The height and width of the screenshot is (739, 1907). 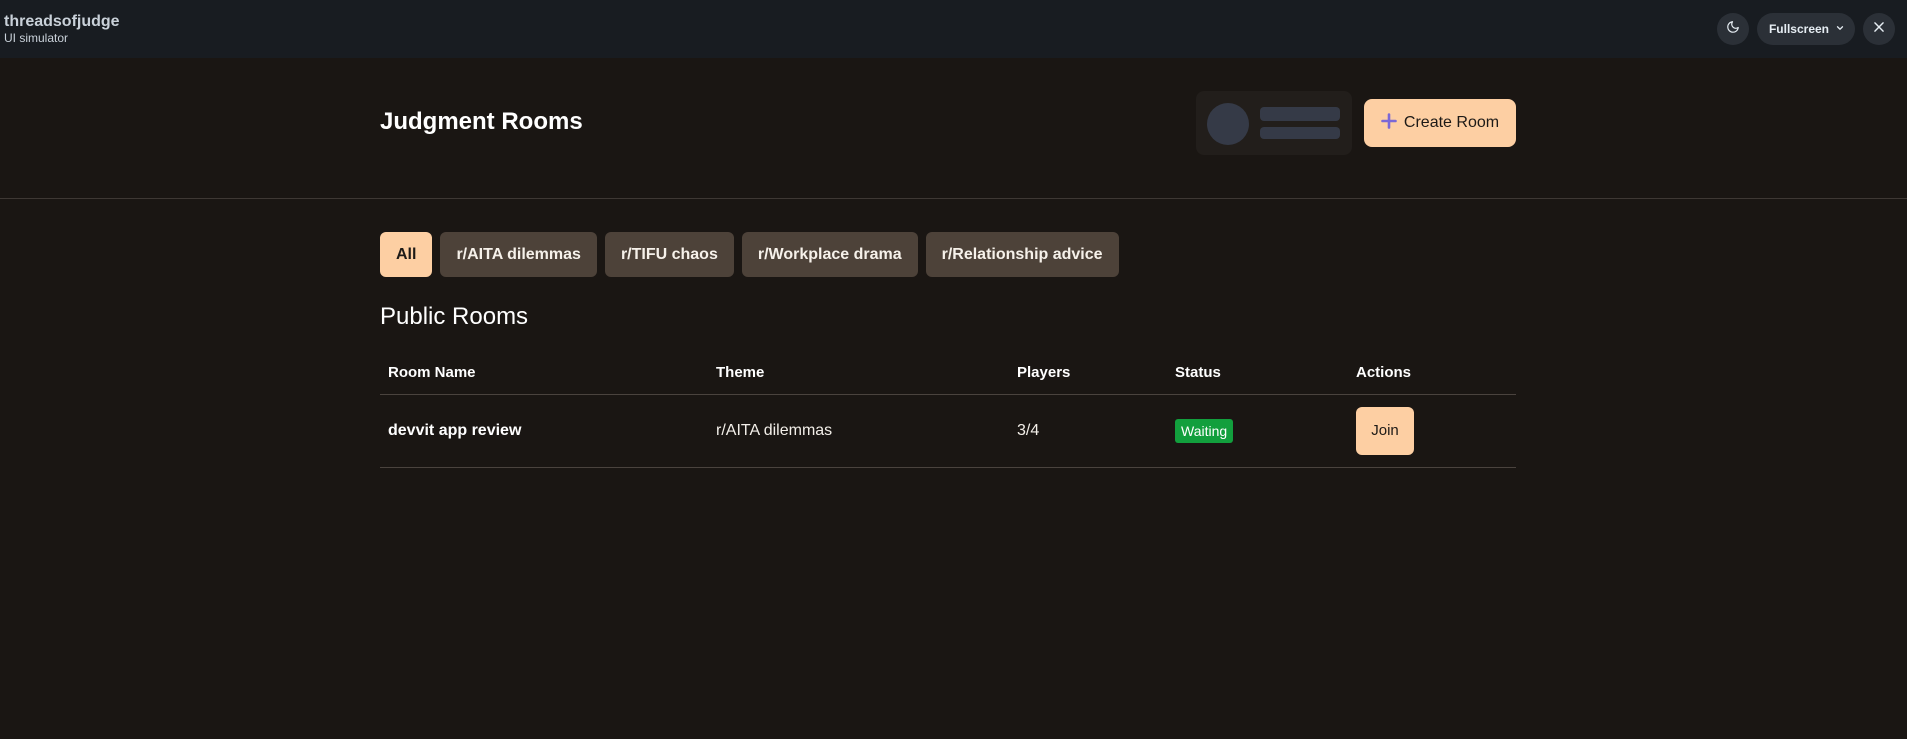 I want to click on room-name-cell: devvit app review, so click(x=544, y=431).